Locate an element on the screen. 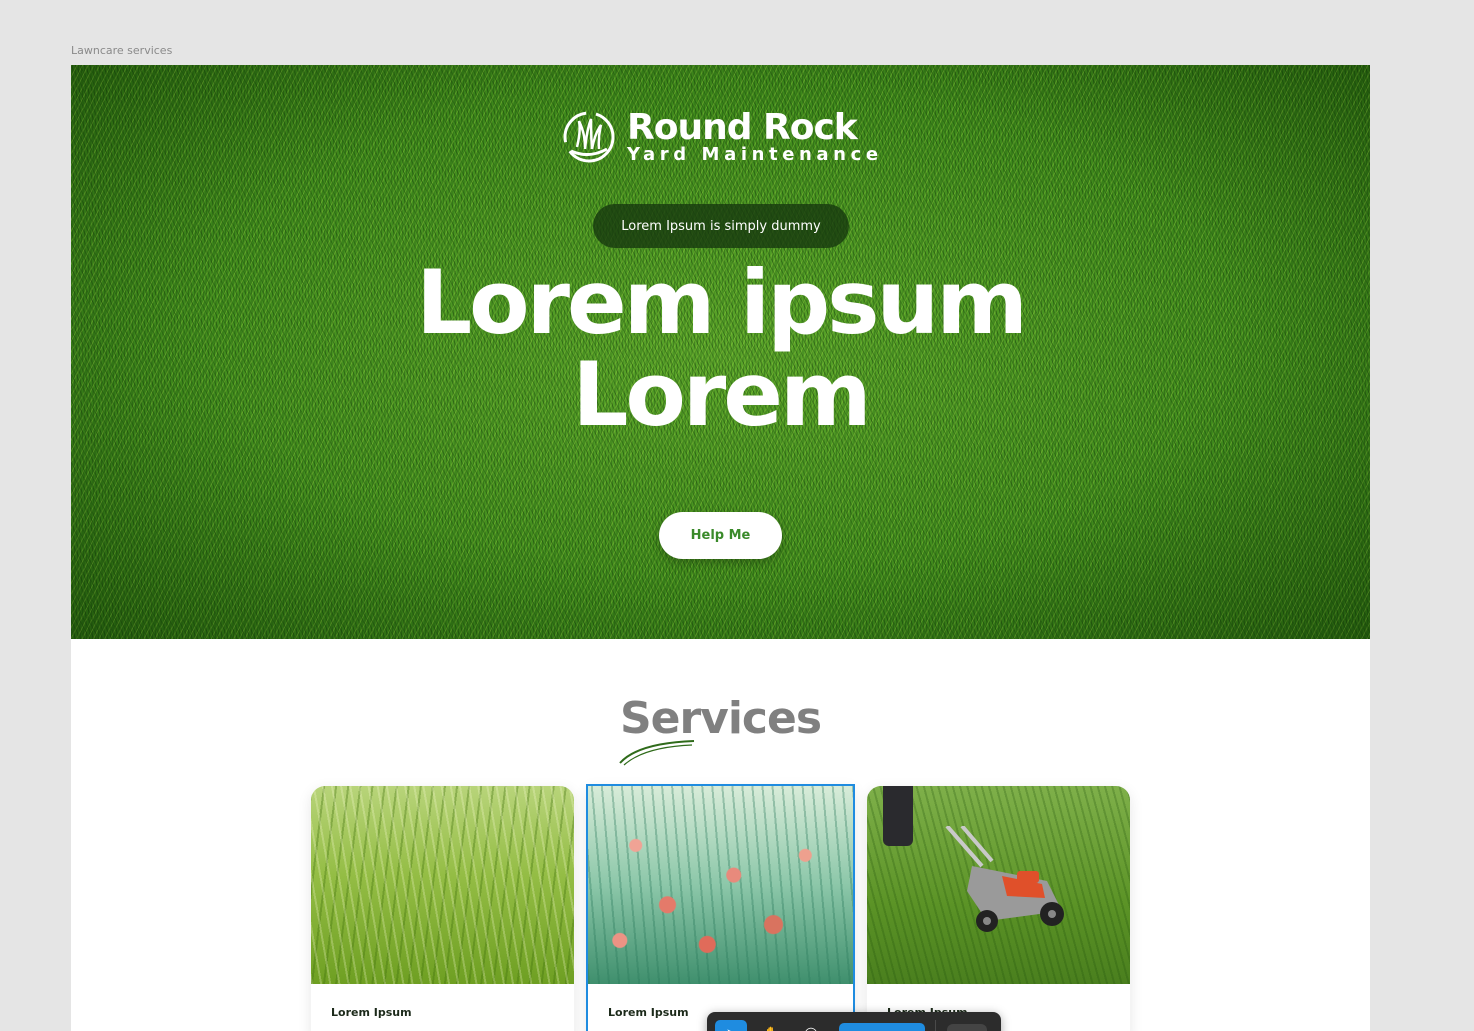 This screenshot has width=1474, height=1031. services-cards: Lorem Ipsum Lorem Ipsum is located at coordinates (720, 907).